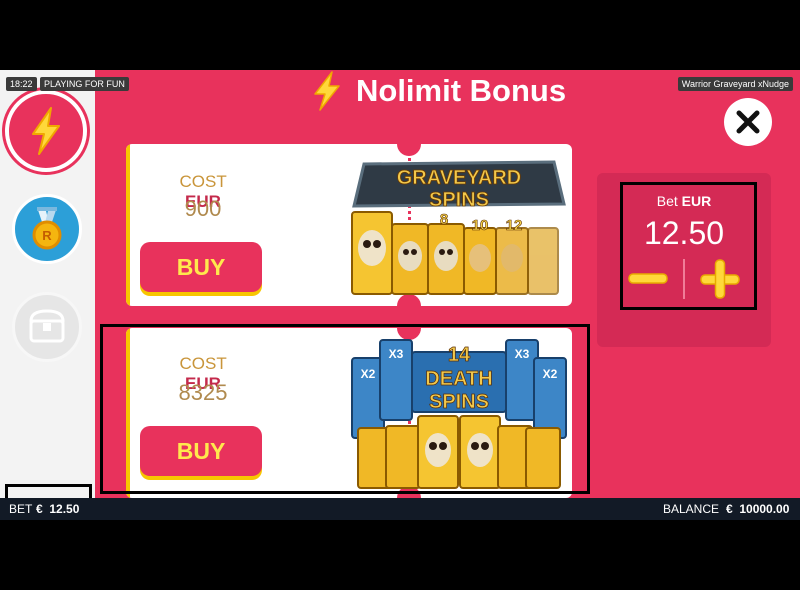 The image size is (800, 590). I want to click on cost-label-text: COST, so click(203, 181).